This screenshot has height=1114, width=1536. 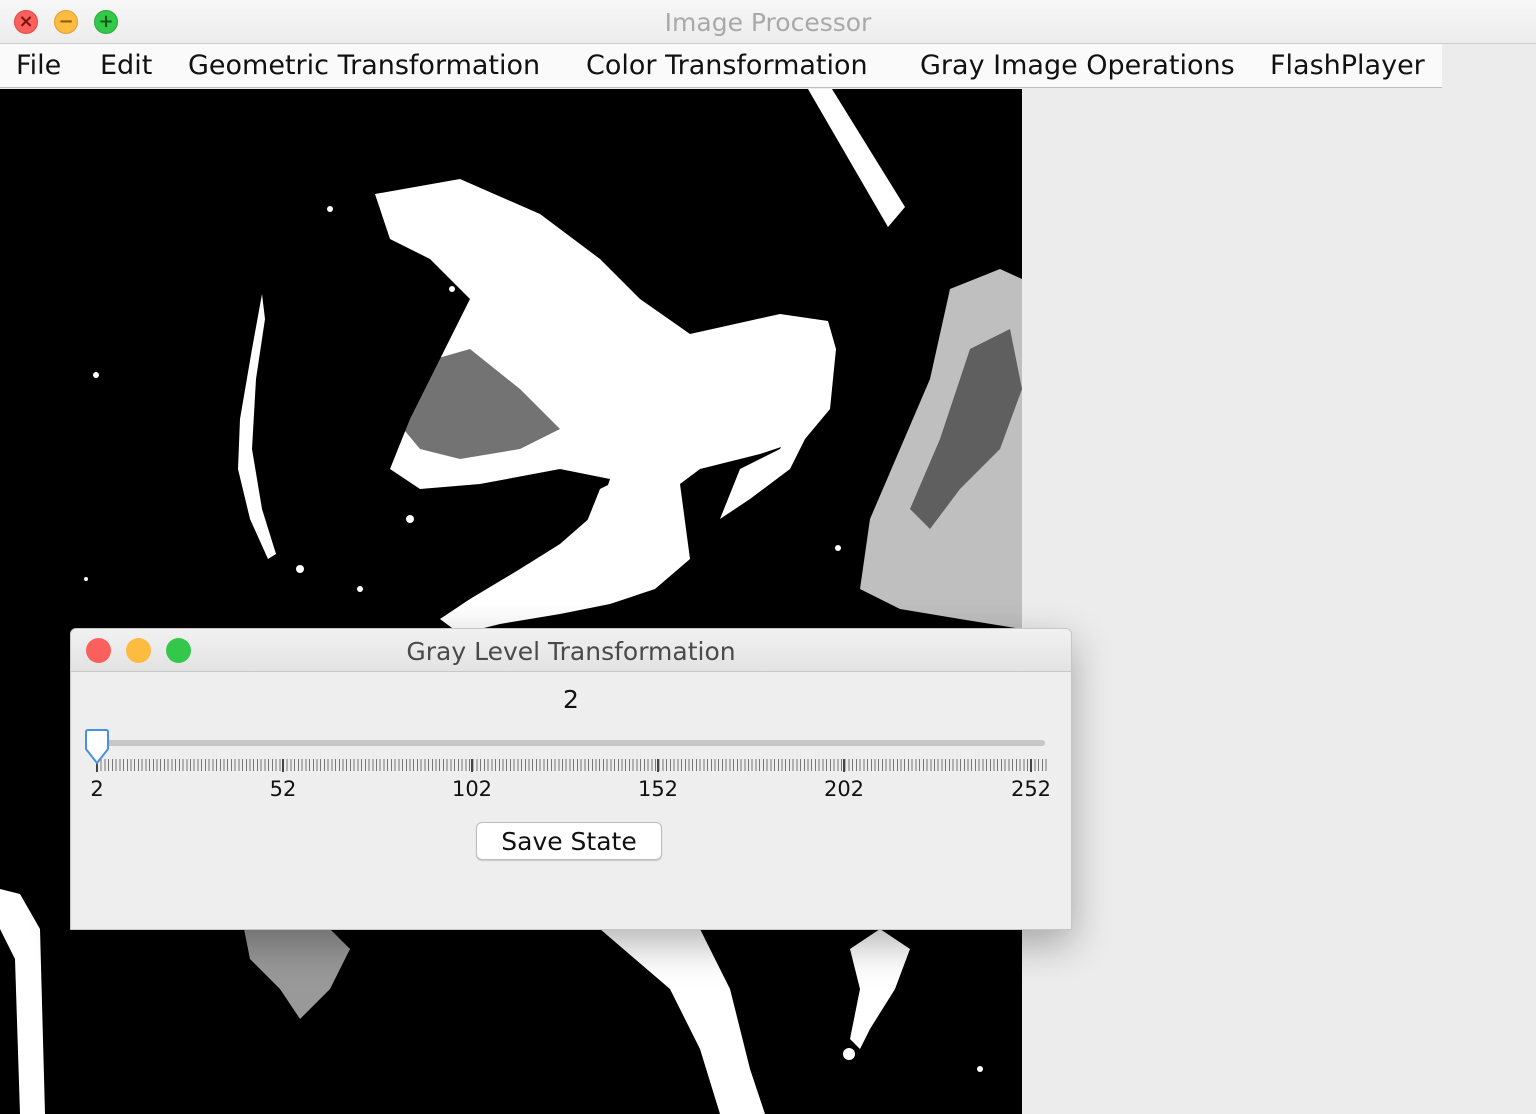 What do you see at coordinates (472, 789) in the screenshot?
I see `tick-label: 102` at bounding box center [472, 789].